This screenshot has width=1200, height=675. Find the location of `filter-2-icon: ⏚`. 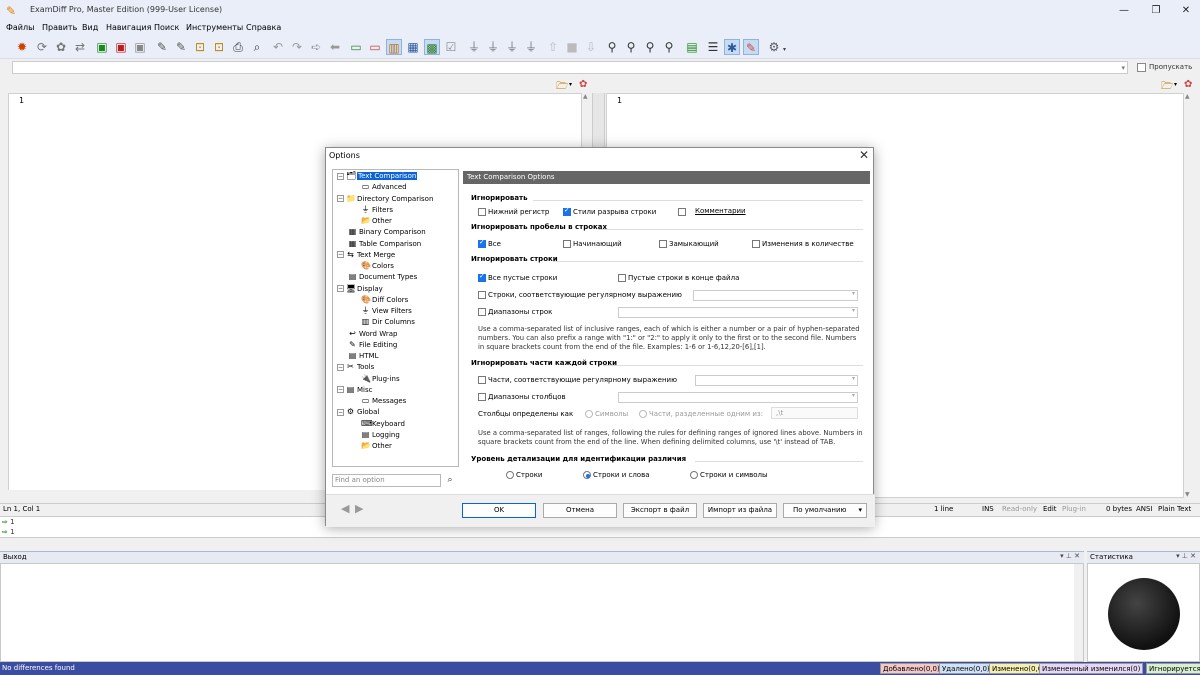

filter-2-icon: ⏚ is located at coordinates (493, 47).